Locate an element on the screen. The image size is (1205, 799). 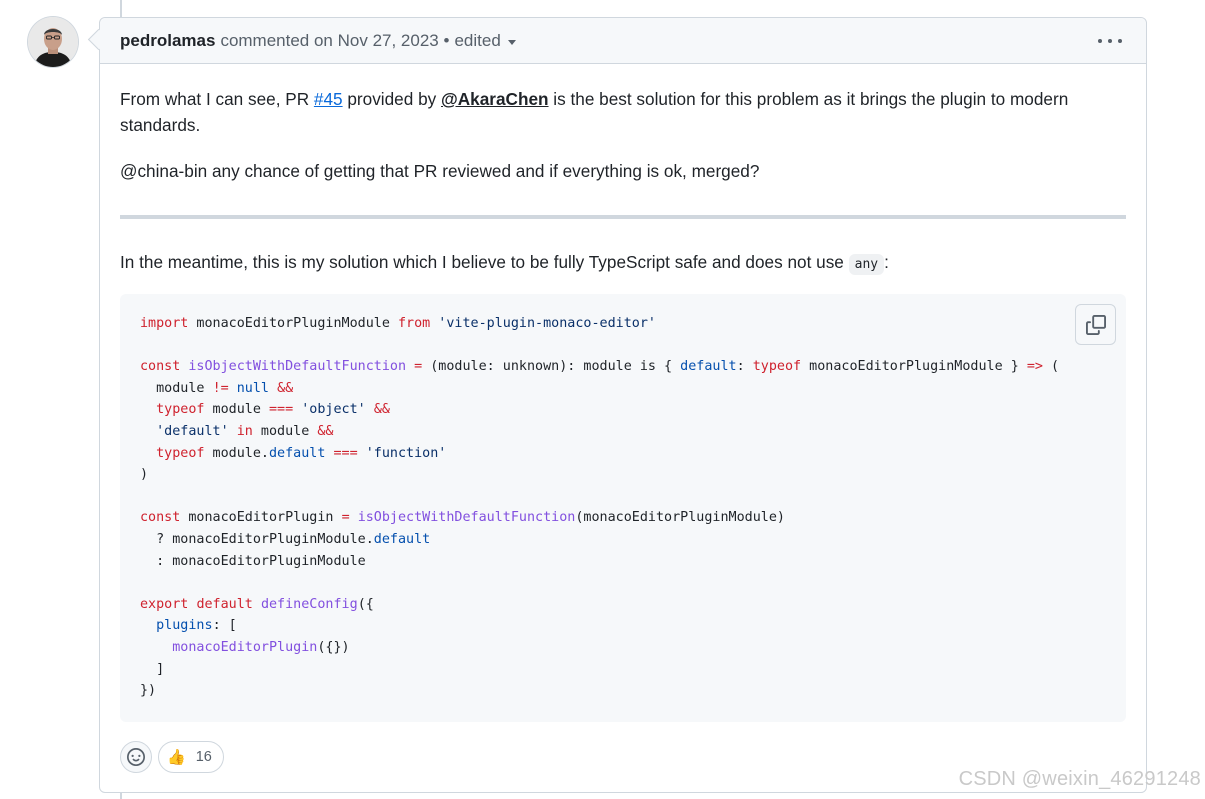
code-line: typeof module === 'object' && is located at coordinates (265, 409).